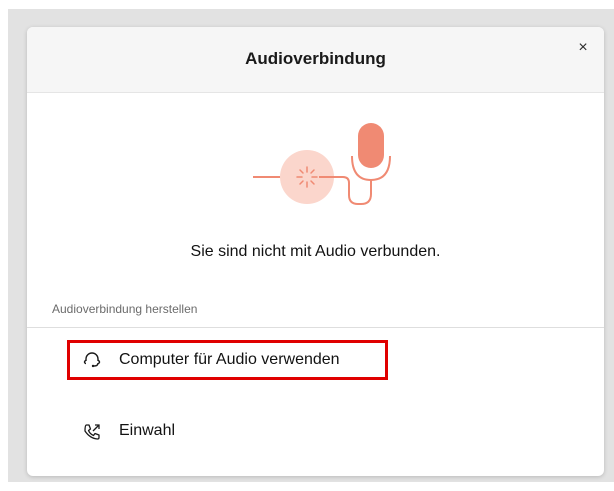  Describe the element at coordinates (315, 327) in the screenshot. I see `section-divider` at that location.